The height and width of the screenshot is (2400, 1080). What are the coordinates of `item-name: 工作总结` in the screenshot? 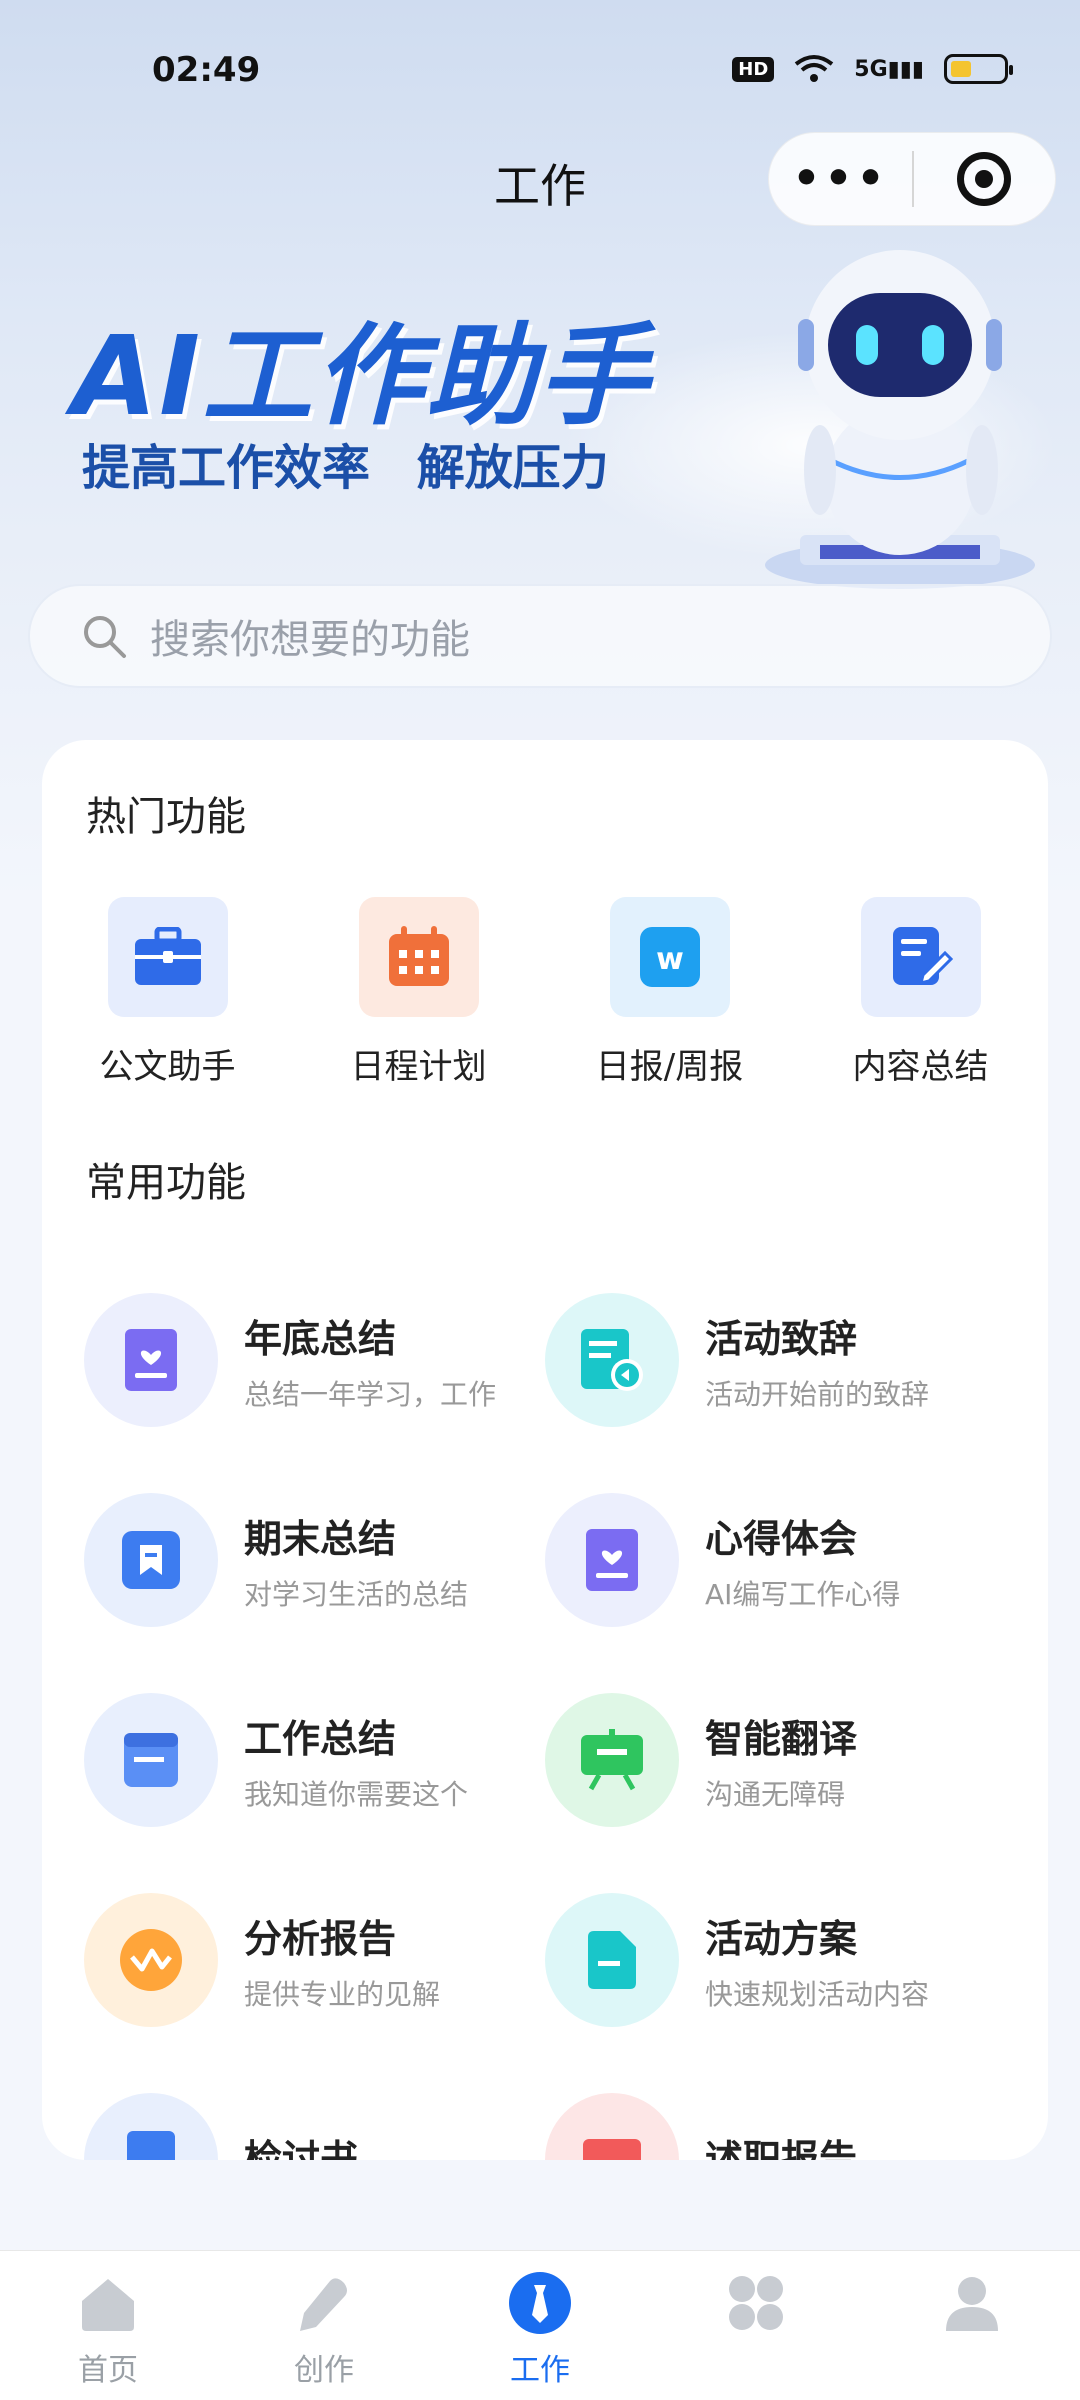 It's located at (320, 1738).